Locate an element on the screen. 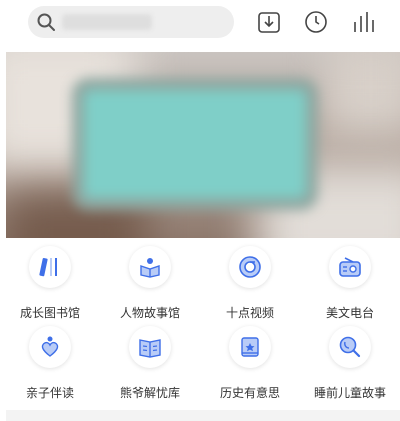  parent-child-heart-icon is located at coordinates (50, 346).